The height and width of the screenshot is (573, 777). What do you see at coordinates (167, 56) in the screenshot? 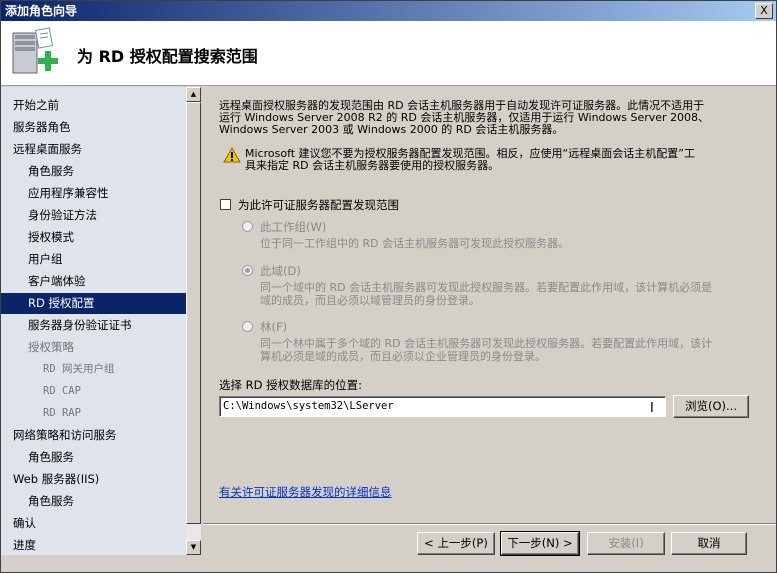
I see `page-title: 为 RD 授权配置搜索范围` at bounding box center [167, 56].